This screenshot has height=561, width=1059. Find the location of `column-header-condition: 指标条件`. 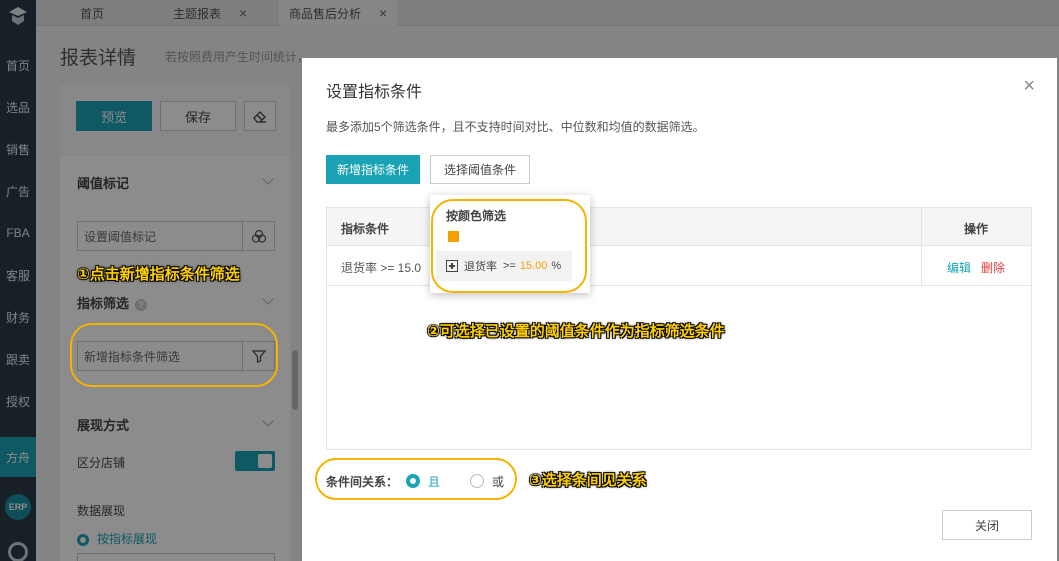

column-header-condition: 指标条件 is located at coordinates (365, 229).